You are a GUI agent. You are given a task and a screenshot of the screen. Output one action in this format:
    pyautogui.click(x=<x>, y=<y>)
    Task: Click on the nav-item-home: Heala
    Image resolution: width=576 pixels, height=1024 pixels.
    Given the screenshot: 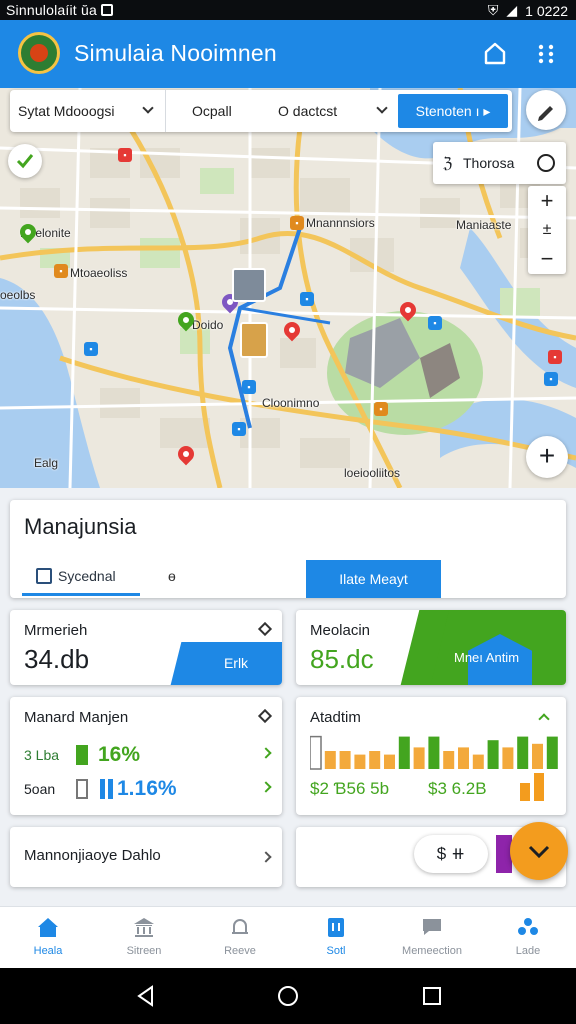 What is the action you would take?
    pyautogui.click(x=48, y=938)
    